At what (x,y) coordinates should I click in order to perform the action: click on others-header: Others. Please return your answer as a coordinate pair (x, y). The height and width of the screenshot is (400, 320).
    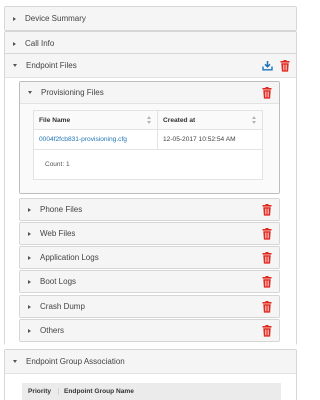
    Looking at the image, I should click on (149, 330).